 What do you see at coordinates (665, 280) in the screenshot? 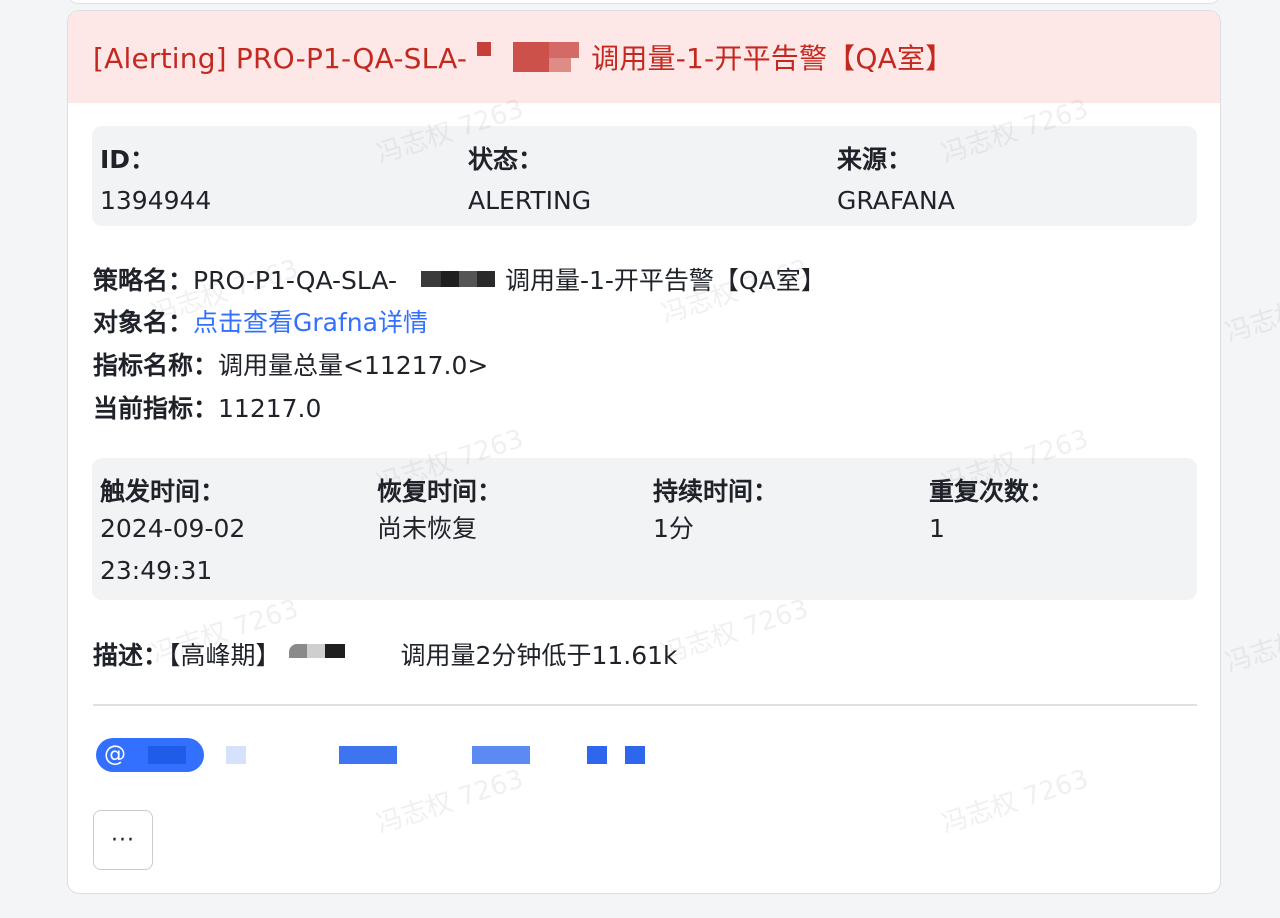
I see `policy-suffix: 调用量-1-开平告警【QA室】` at bounding box center [665, 280].